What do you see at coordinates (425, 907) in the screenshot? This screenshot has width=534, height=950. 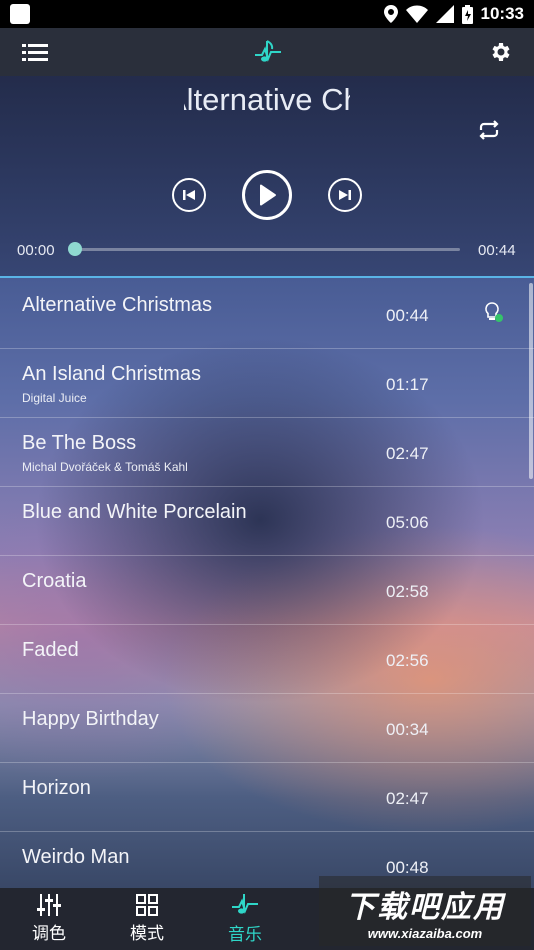 I see `watermark-text: 下载吧应用` at bounding box center [425, 907].